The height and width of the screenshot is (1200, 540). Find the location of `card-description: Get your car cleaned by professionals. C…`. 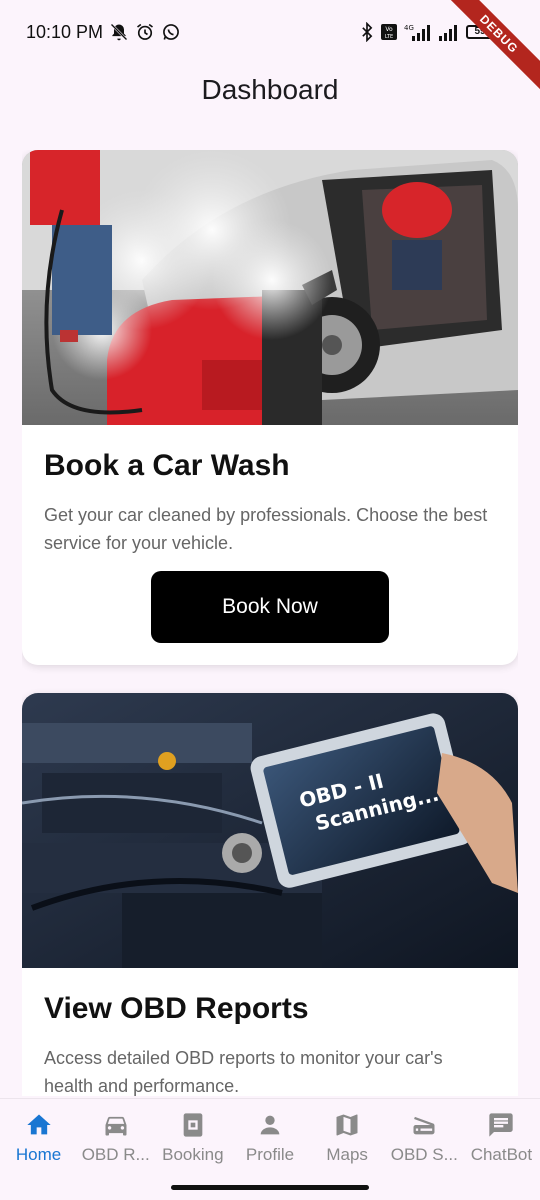

card-description: Get your car cleaned by professionals. C… is located at coordinates (266, 529).